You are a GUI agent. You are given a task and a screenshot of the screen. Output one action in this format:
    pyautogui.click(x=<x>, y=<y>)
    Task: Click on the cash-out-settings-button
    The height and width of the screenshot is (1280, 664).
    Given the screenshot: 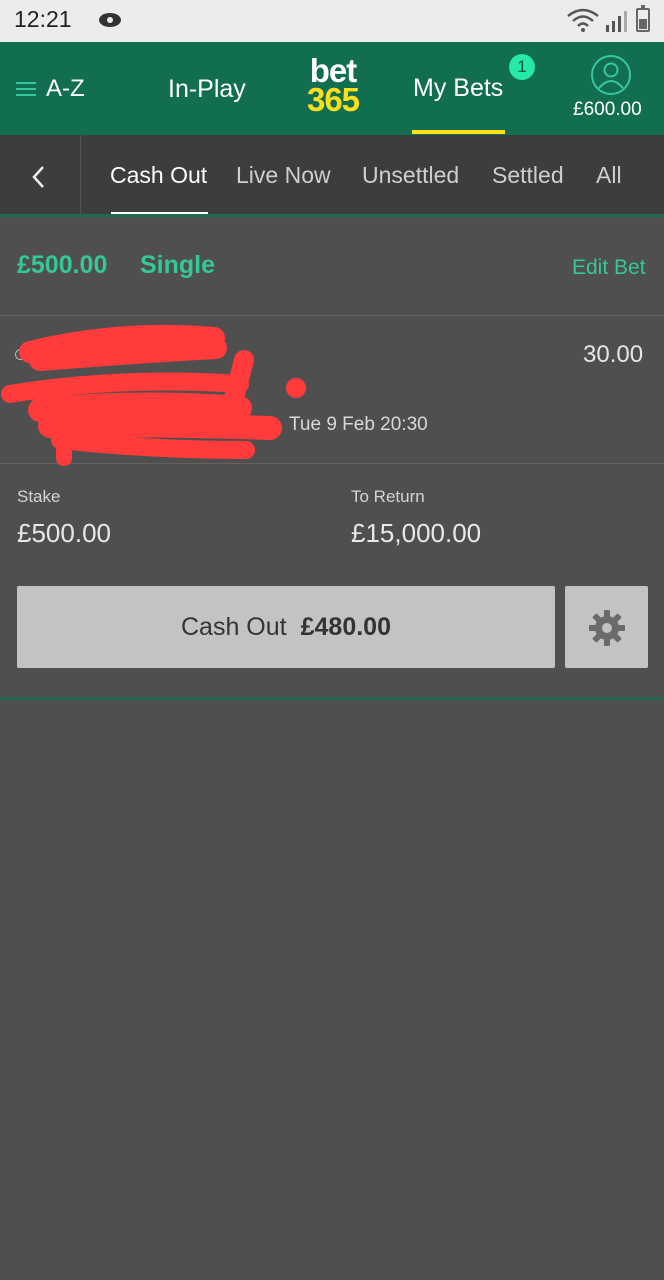 What is the action you would take?
    pyautogui.click(x=606, y=627)
    